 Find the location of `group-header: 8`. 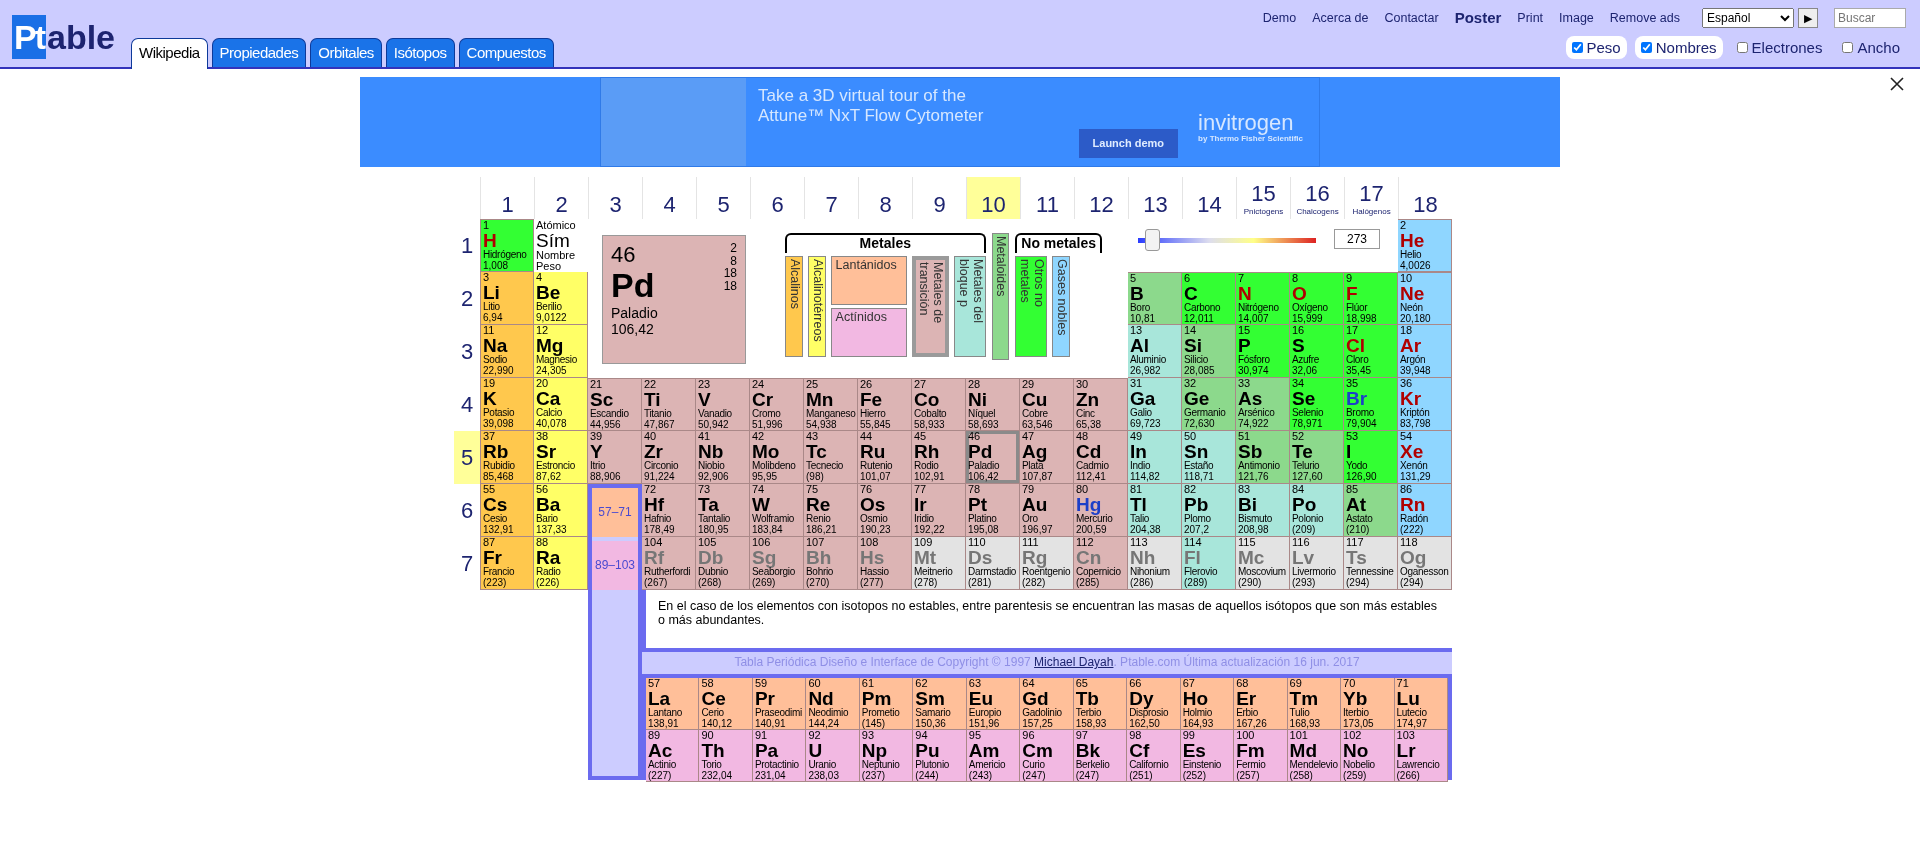

group-header: 8 is located at coordinates (885, 198).